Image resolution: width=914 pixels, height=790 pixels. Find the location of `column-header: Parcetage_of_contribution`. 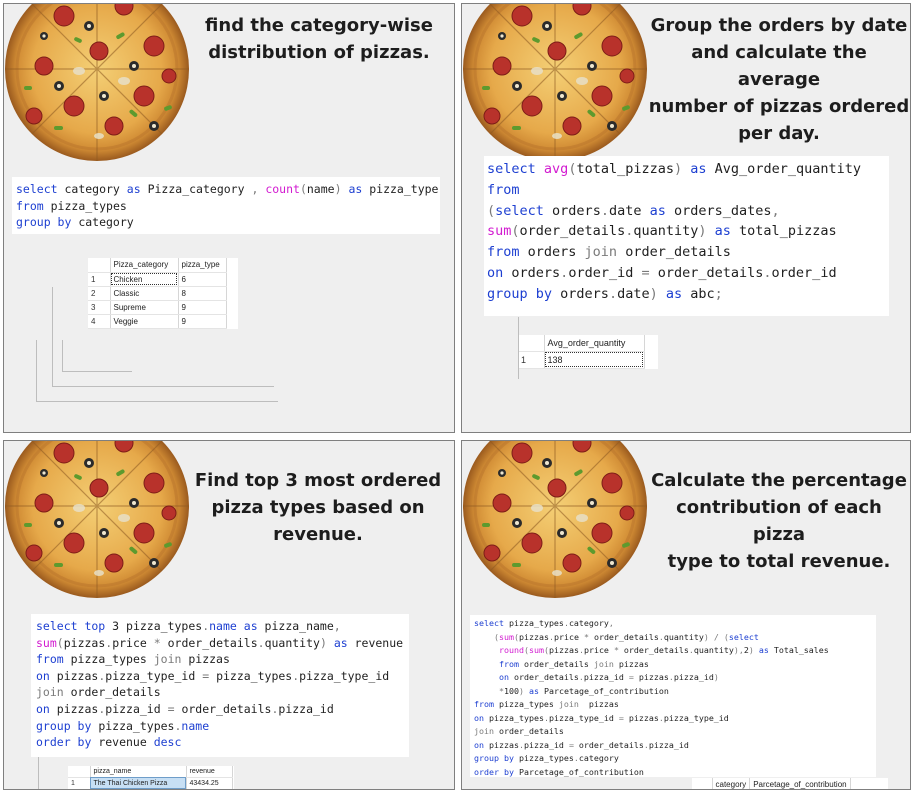

column-header: Parcetage_of_contribution is located at coordinates (800, 783).